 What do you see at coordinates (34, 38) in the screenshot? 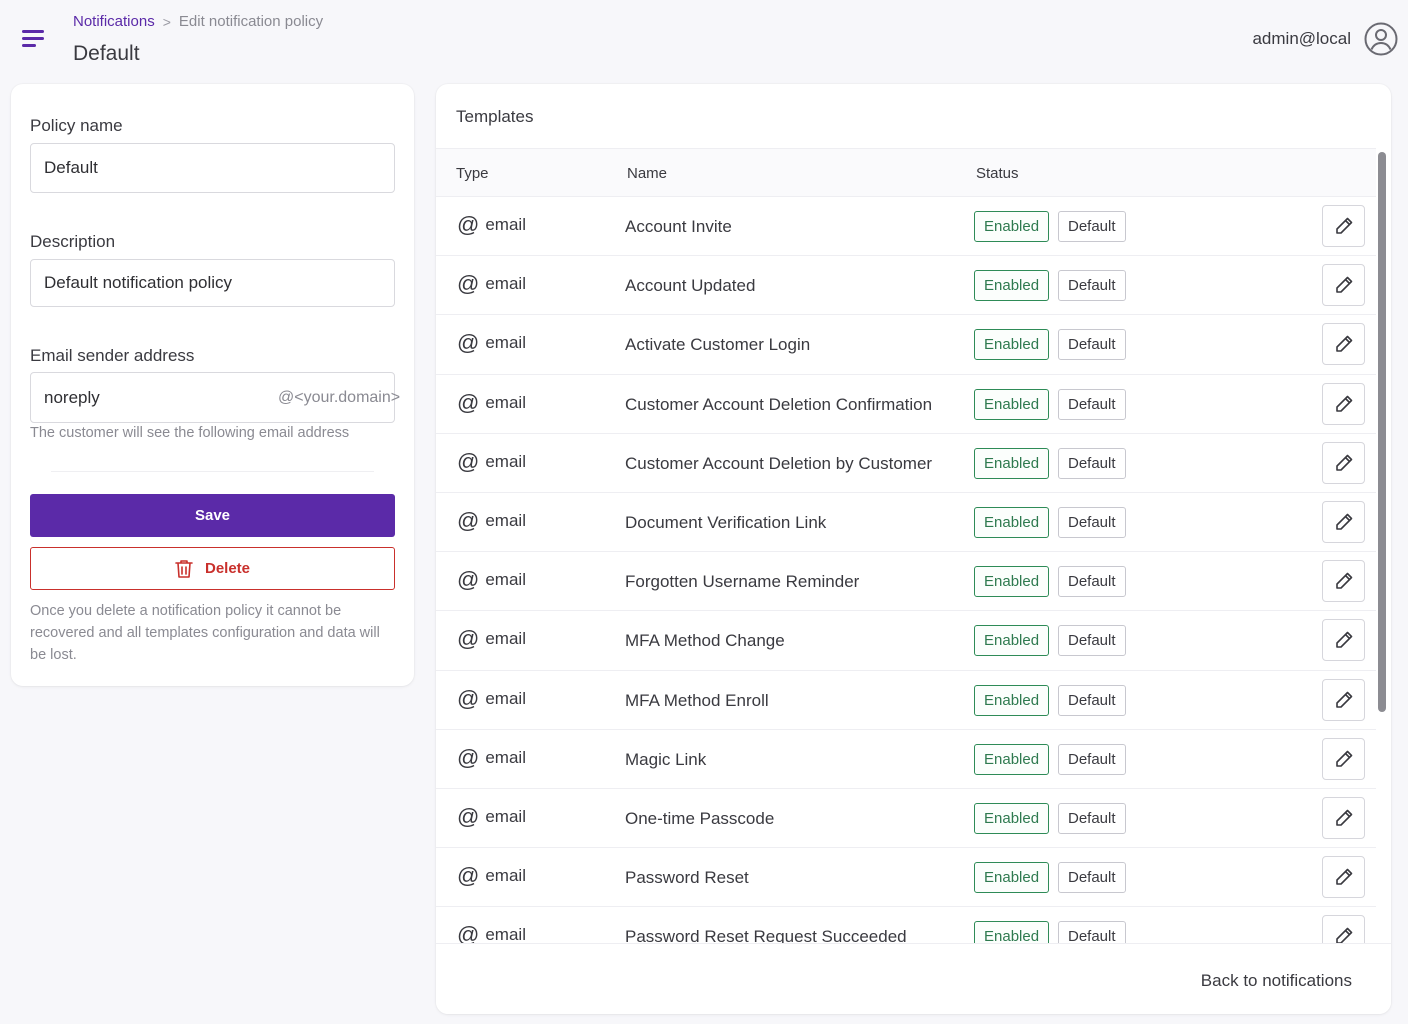
I see `menu-icon` at bounding box center [34, 38].